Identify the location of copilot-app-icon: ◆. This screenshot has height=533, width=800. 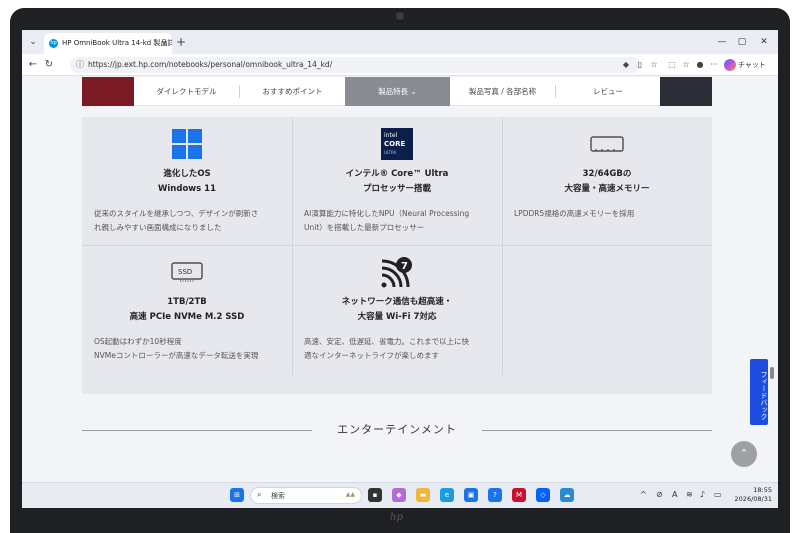
(399, 495).